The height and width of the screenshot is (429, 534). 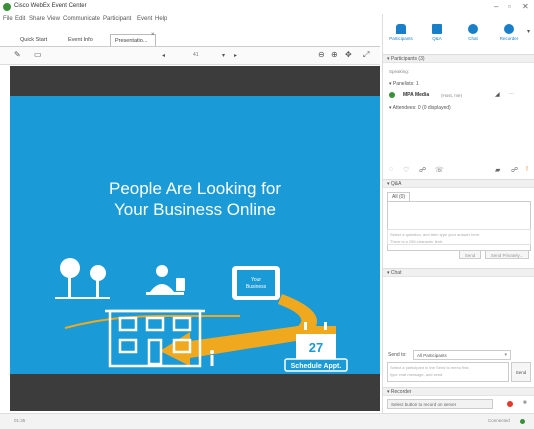 What do you see at coordinates (525, 6) in the screenshot?
I see `close-button: ✕` at bounding box center [525, 6].